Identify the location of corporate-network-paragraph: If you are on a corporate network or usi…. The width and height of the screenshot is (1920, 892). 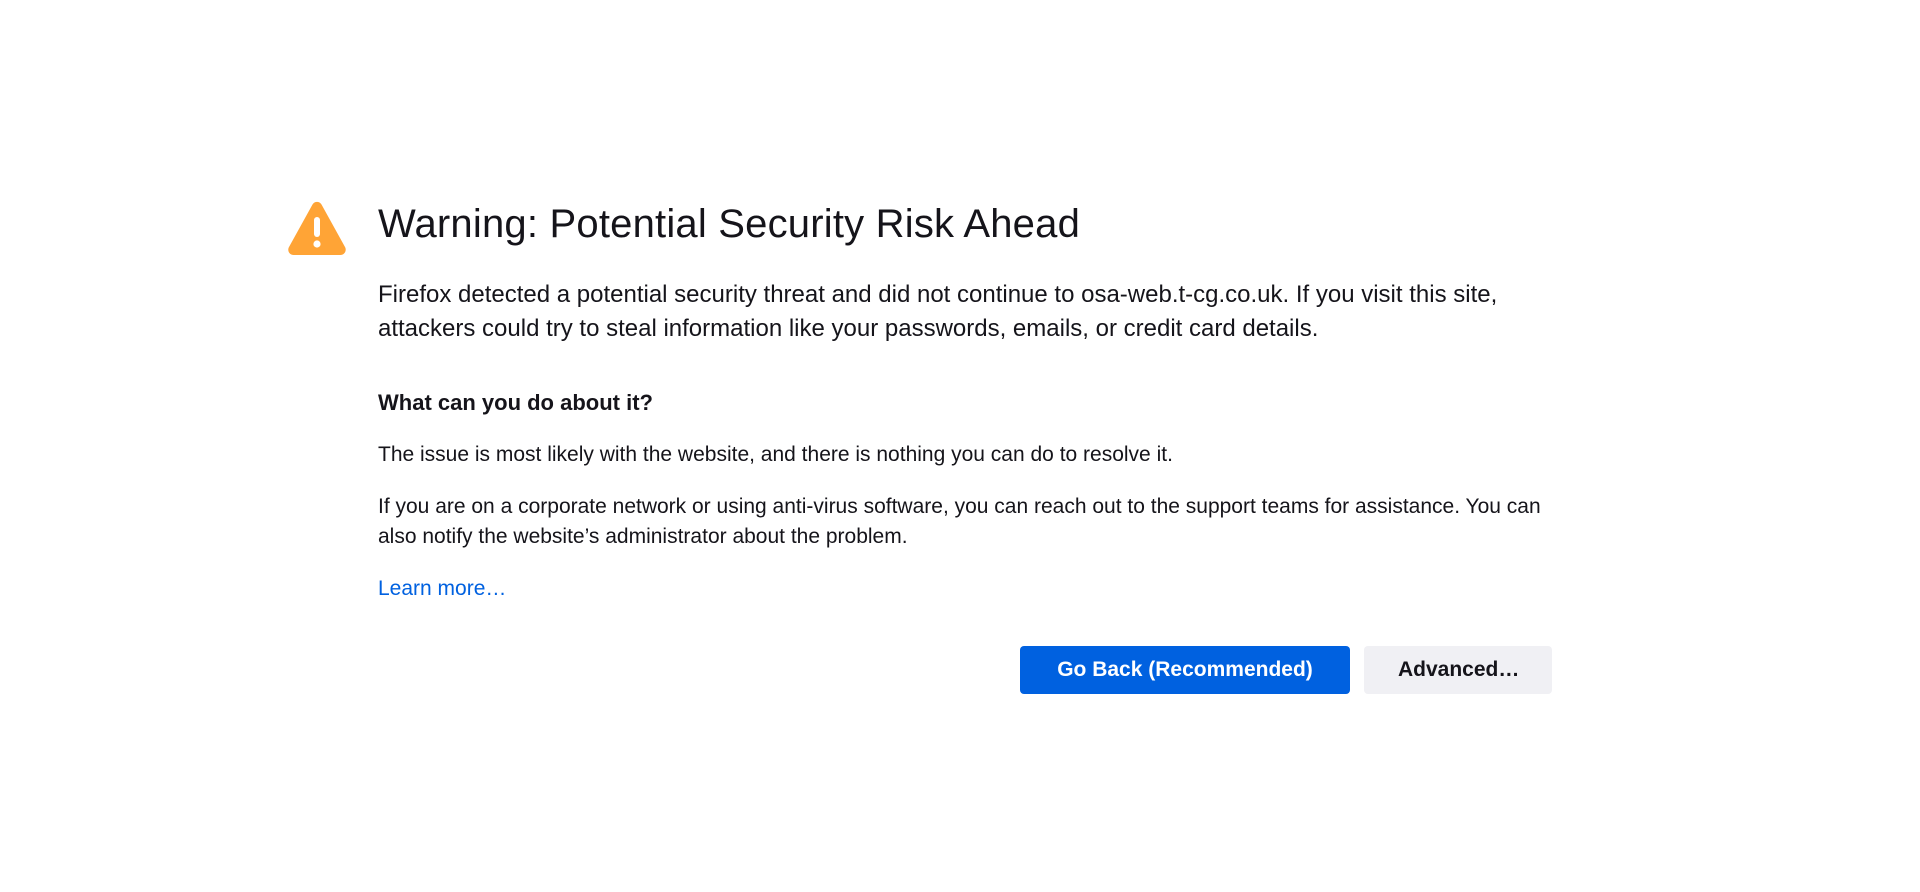
(959, 521).